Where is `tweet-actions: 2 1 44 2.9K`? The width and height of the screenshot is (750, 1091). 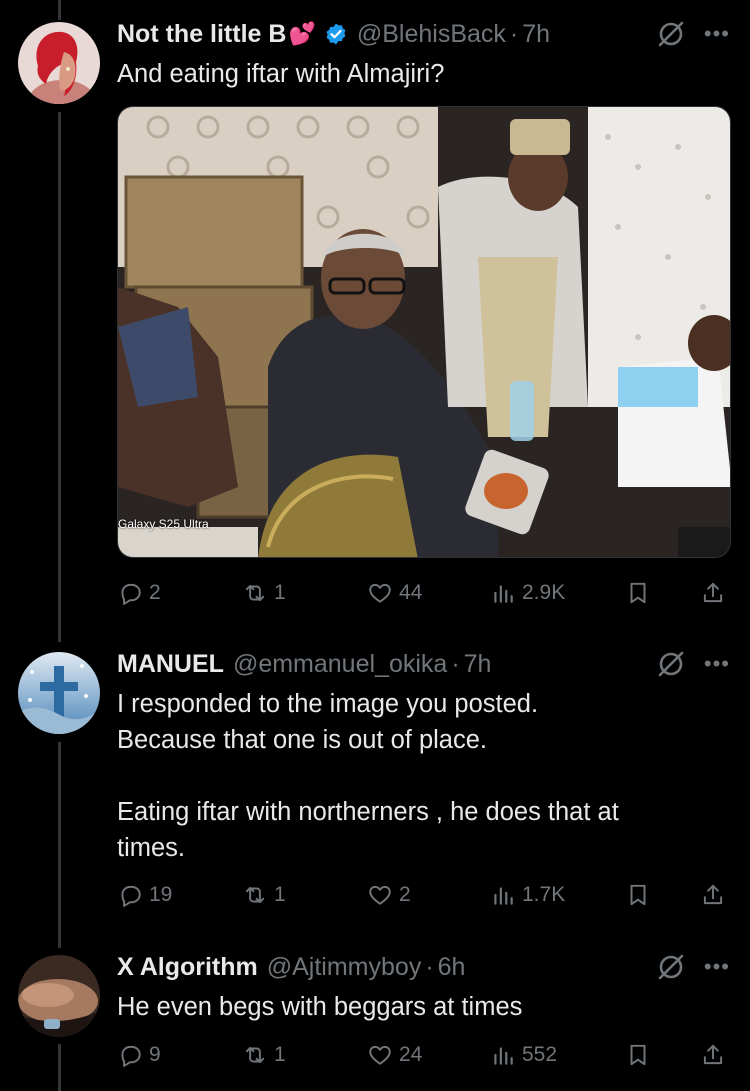 tweet-actions: 2 1 44 2.9K is located at coordinates (427, 593).